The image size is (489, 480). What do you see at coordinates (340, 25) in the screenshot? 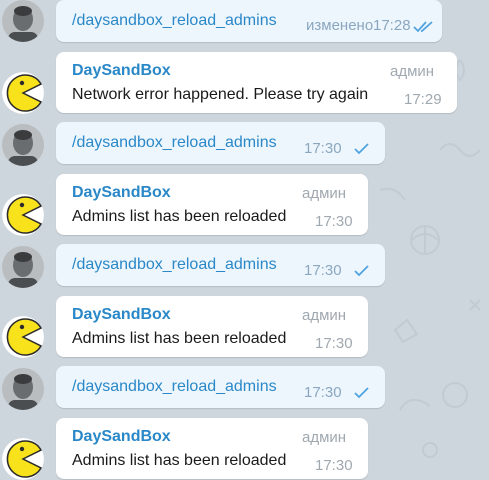
I see `edited-label: изменено` at bounding box center [340, 25].